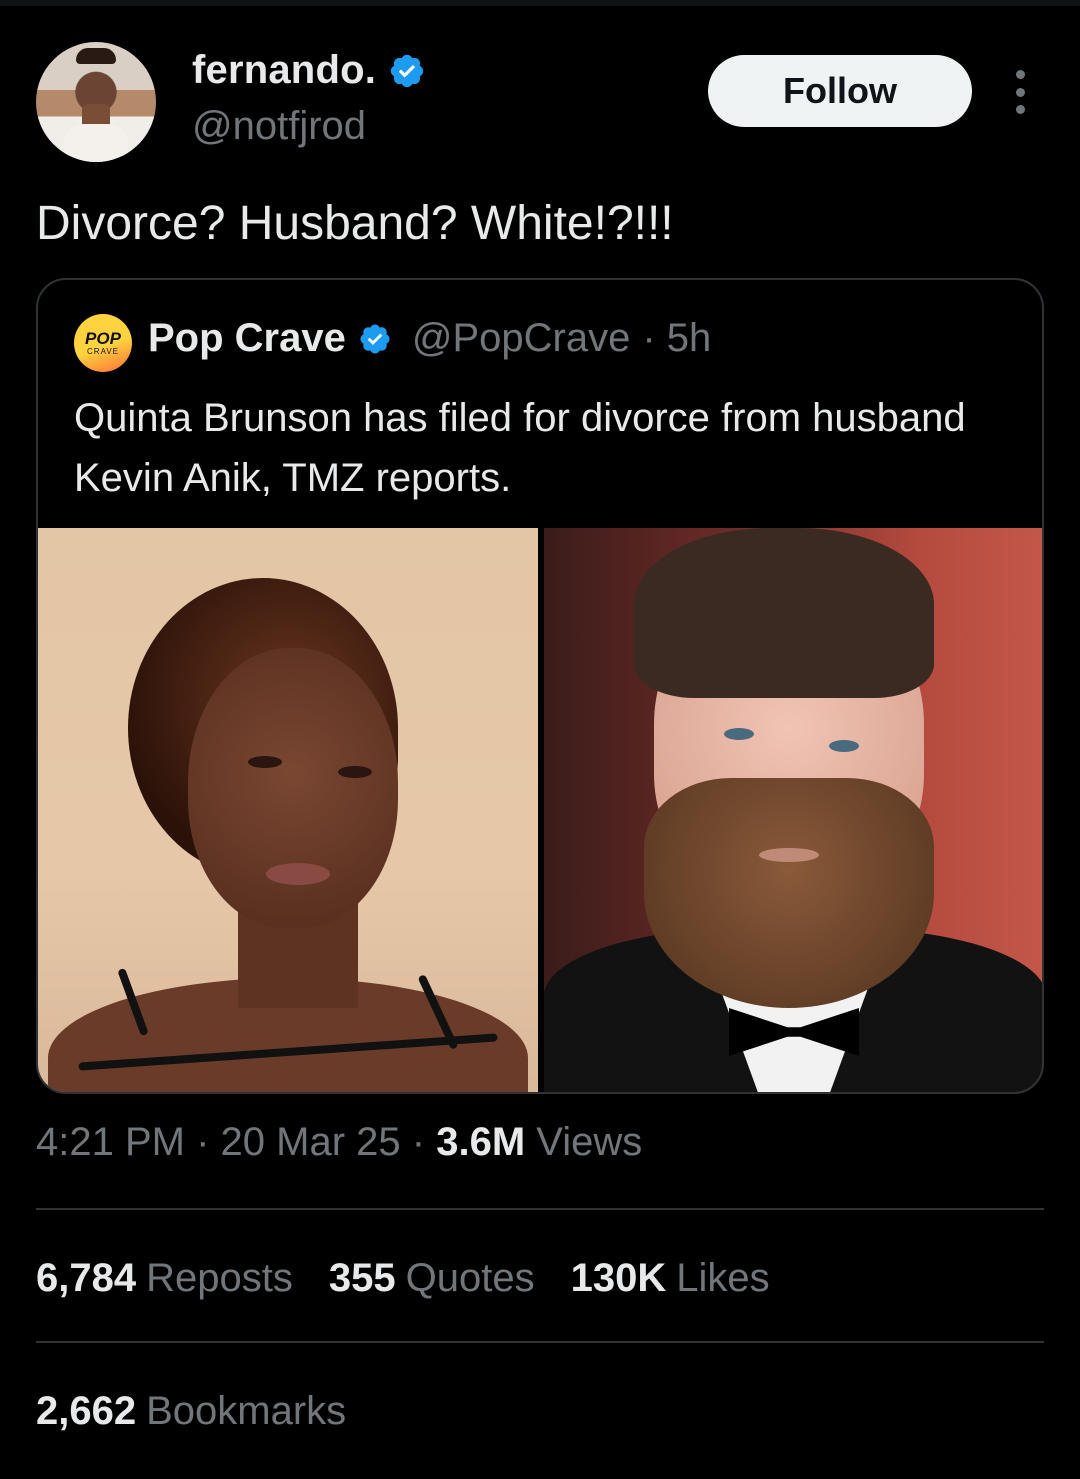  I want to click on quoted-header: Pop Crave @PopCrave · 5h, so click(429, 338).